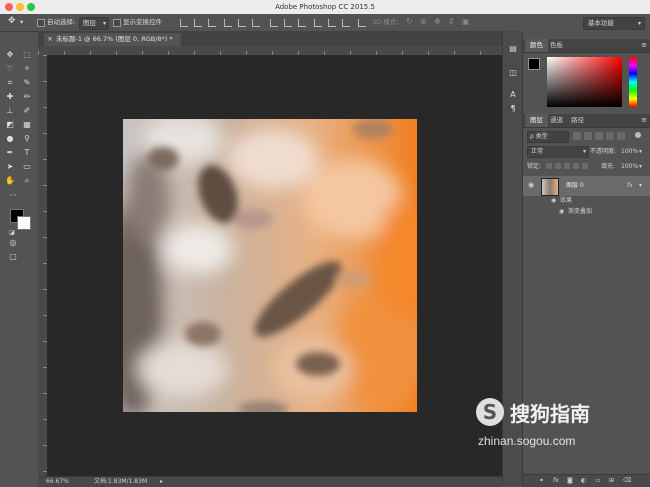 The image size is (650, 487). Describe the element at coordinates (10, 153) in the screenshot. I see `pen-tool-icon: ✒` at that location.